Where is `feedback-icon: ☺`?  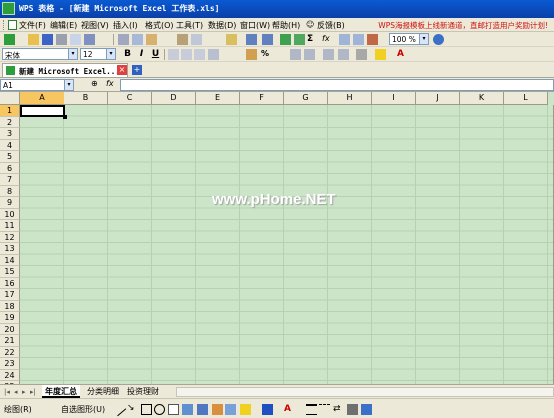
feedback-icon: ☺ is located at coordinates (310, 24).